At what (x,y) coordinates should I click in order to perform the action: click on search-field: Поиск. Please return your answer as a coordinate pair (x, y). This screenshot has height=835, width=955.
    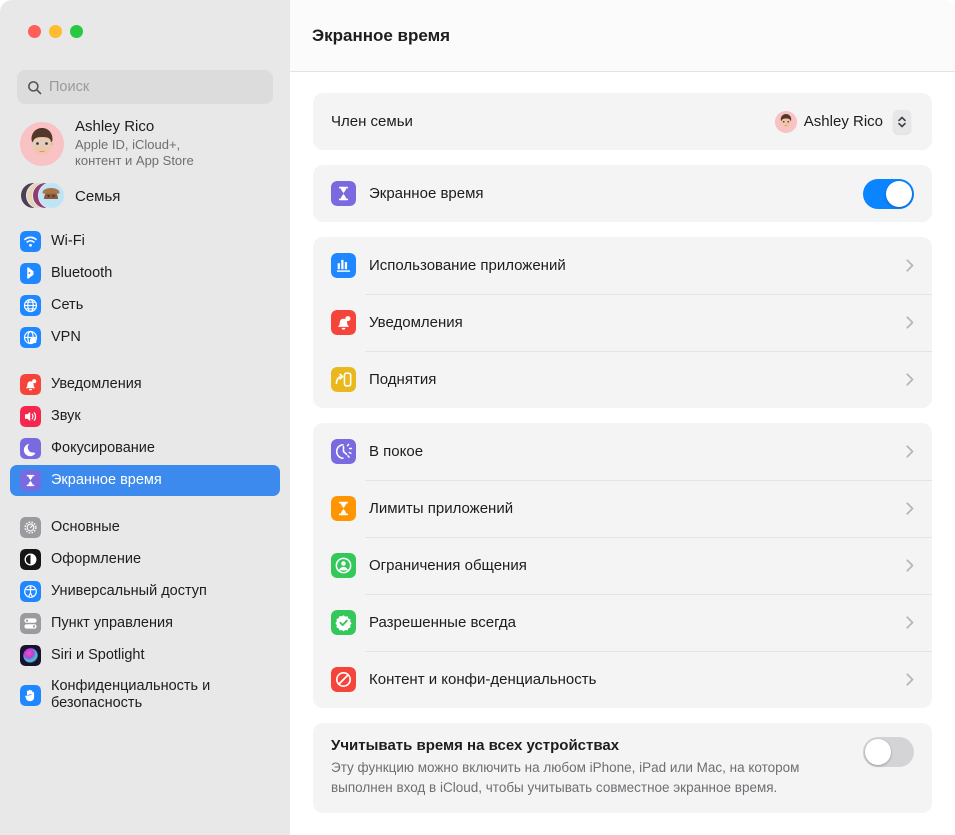
    Looking at the image, I should click on (145, 87).